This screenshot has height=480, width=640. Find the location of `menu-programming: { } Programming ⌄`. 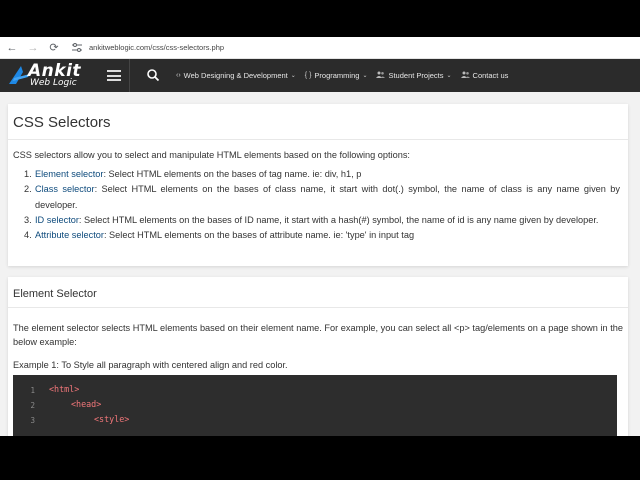

menu-programming: { } Programming ⌄ is located at coordinates (336, 75).